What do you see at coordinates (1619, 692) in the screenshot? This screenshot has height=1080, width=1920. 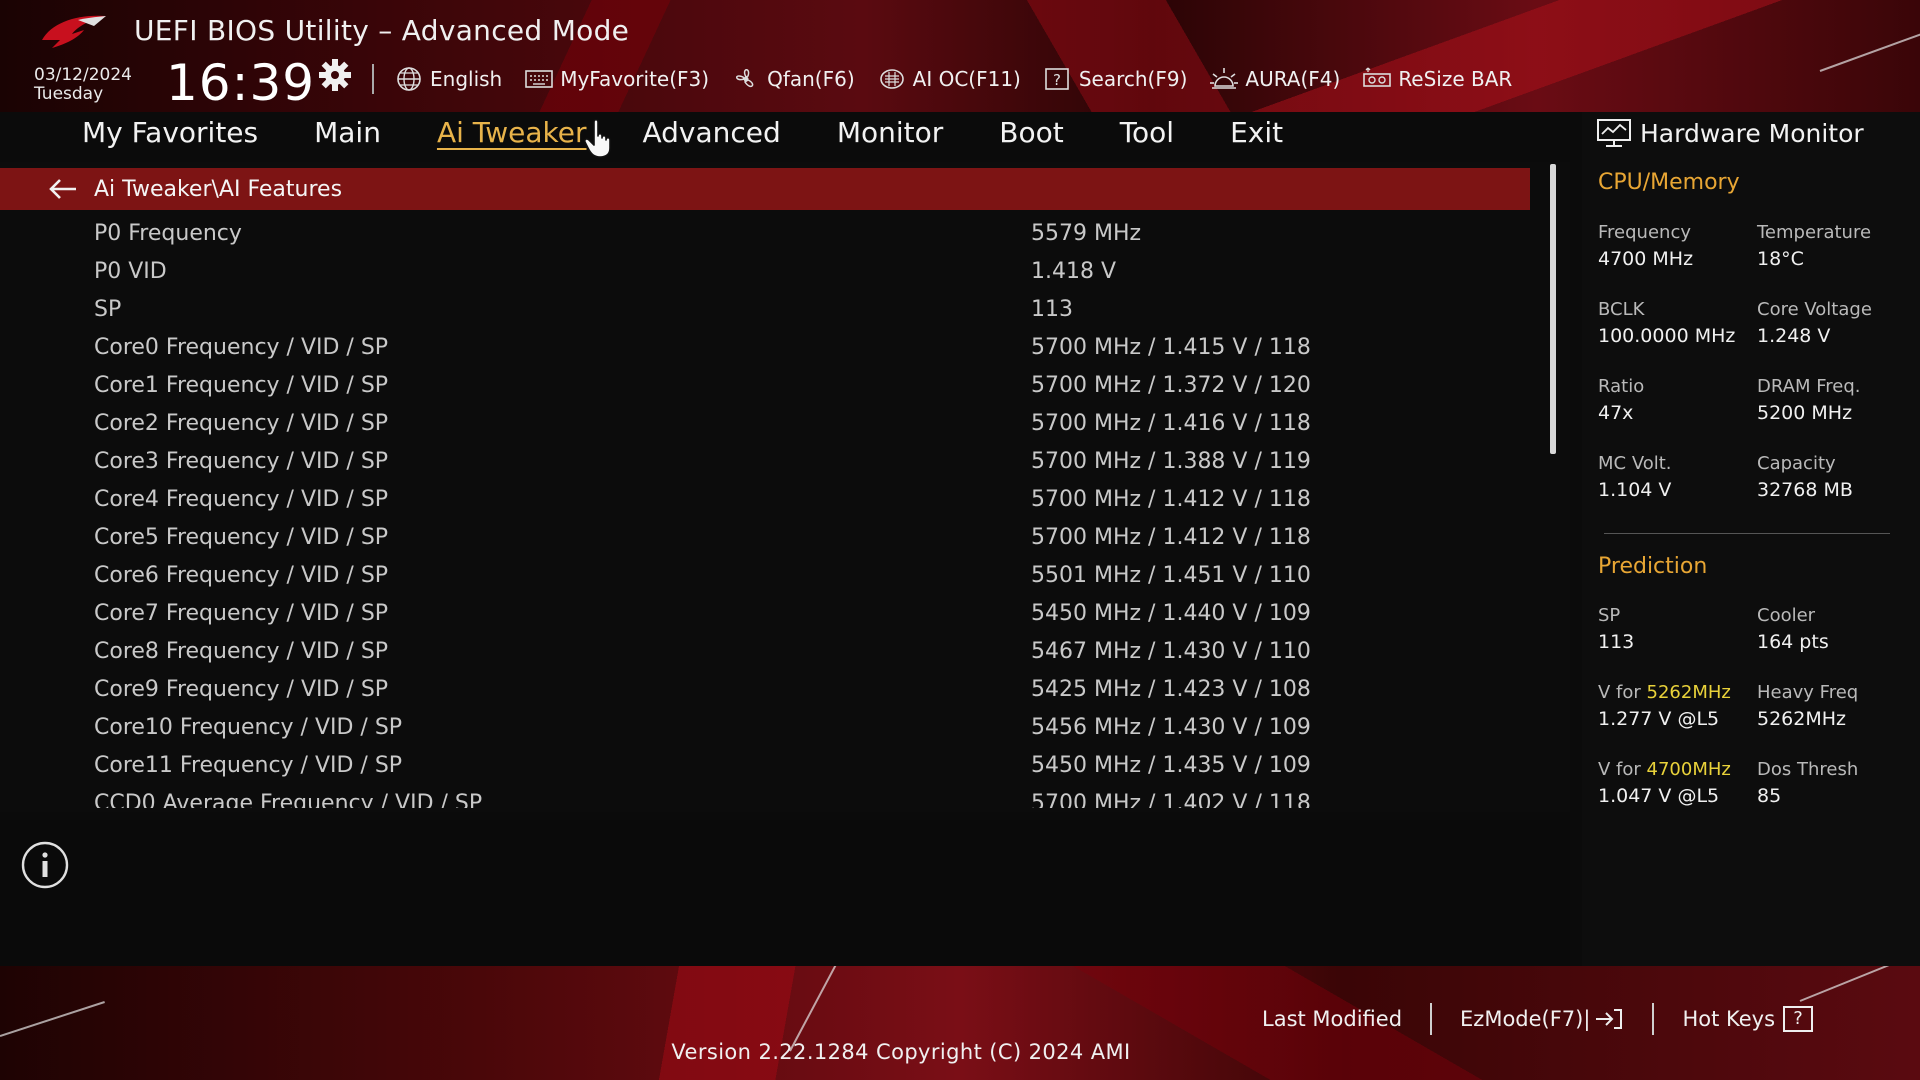 I see `v-for-prefix: V for` at bounding box center [1619, 692].